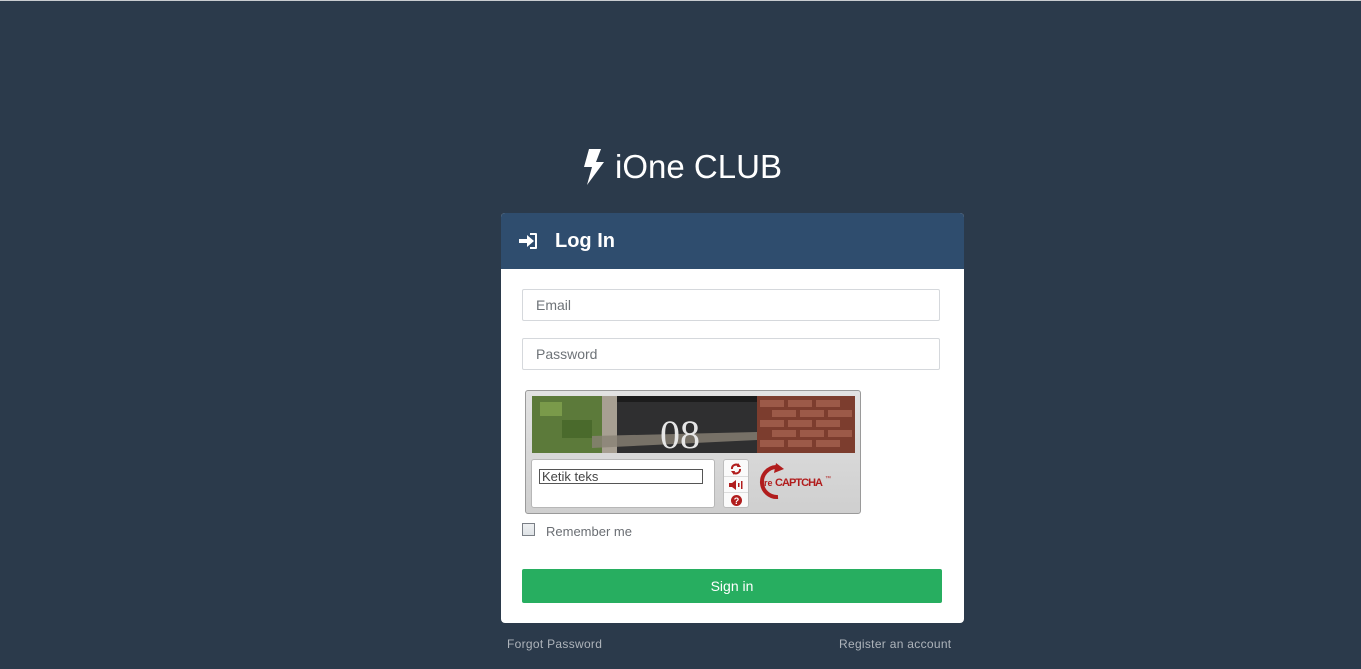 The width and height of the screenshot is (1361, 669). I want to click on sign-in-icon, so click(528, 241).